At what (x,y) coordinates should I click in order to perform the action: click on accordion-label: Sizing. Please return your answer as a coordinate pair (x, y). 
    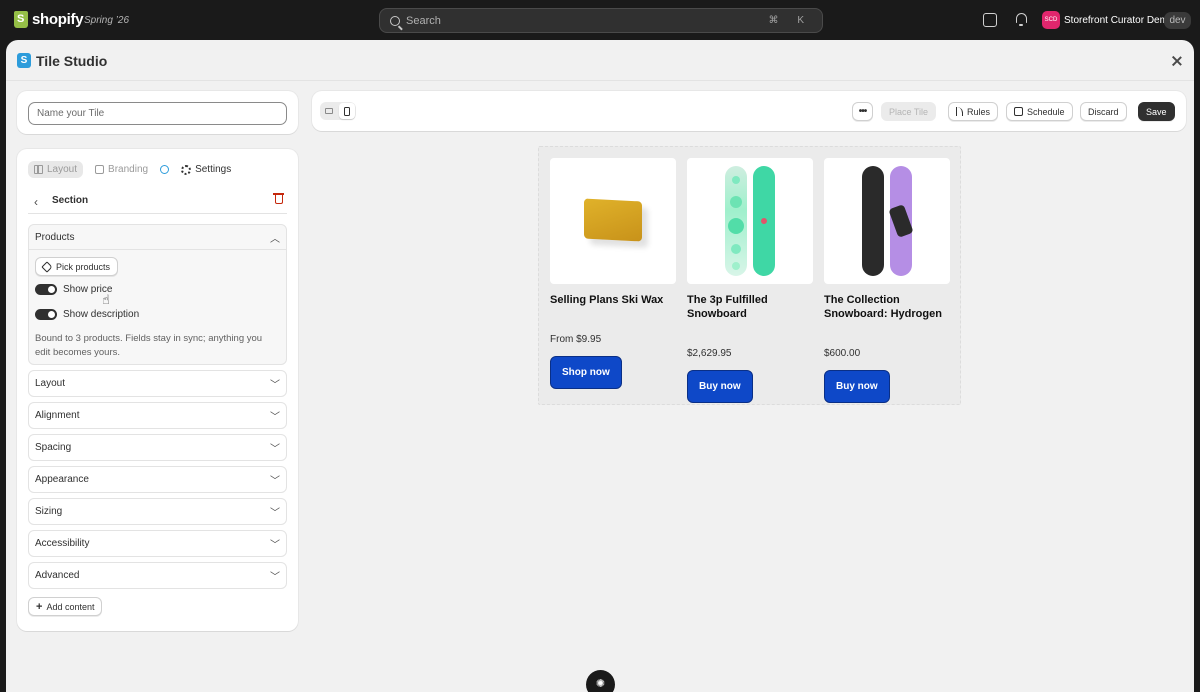
    Looking at the image, I should click on (49, 511).